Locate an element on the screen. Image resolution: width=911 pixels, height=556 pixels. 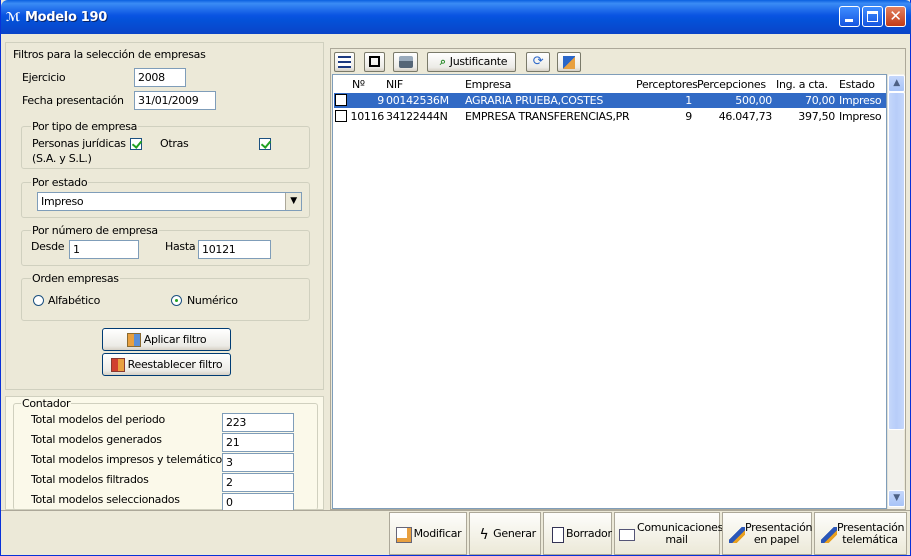
lightning-icon: ϟ is located at coordinates (484, 535).